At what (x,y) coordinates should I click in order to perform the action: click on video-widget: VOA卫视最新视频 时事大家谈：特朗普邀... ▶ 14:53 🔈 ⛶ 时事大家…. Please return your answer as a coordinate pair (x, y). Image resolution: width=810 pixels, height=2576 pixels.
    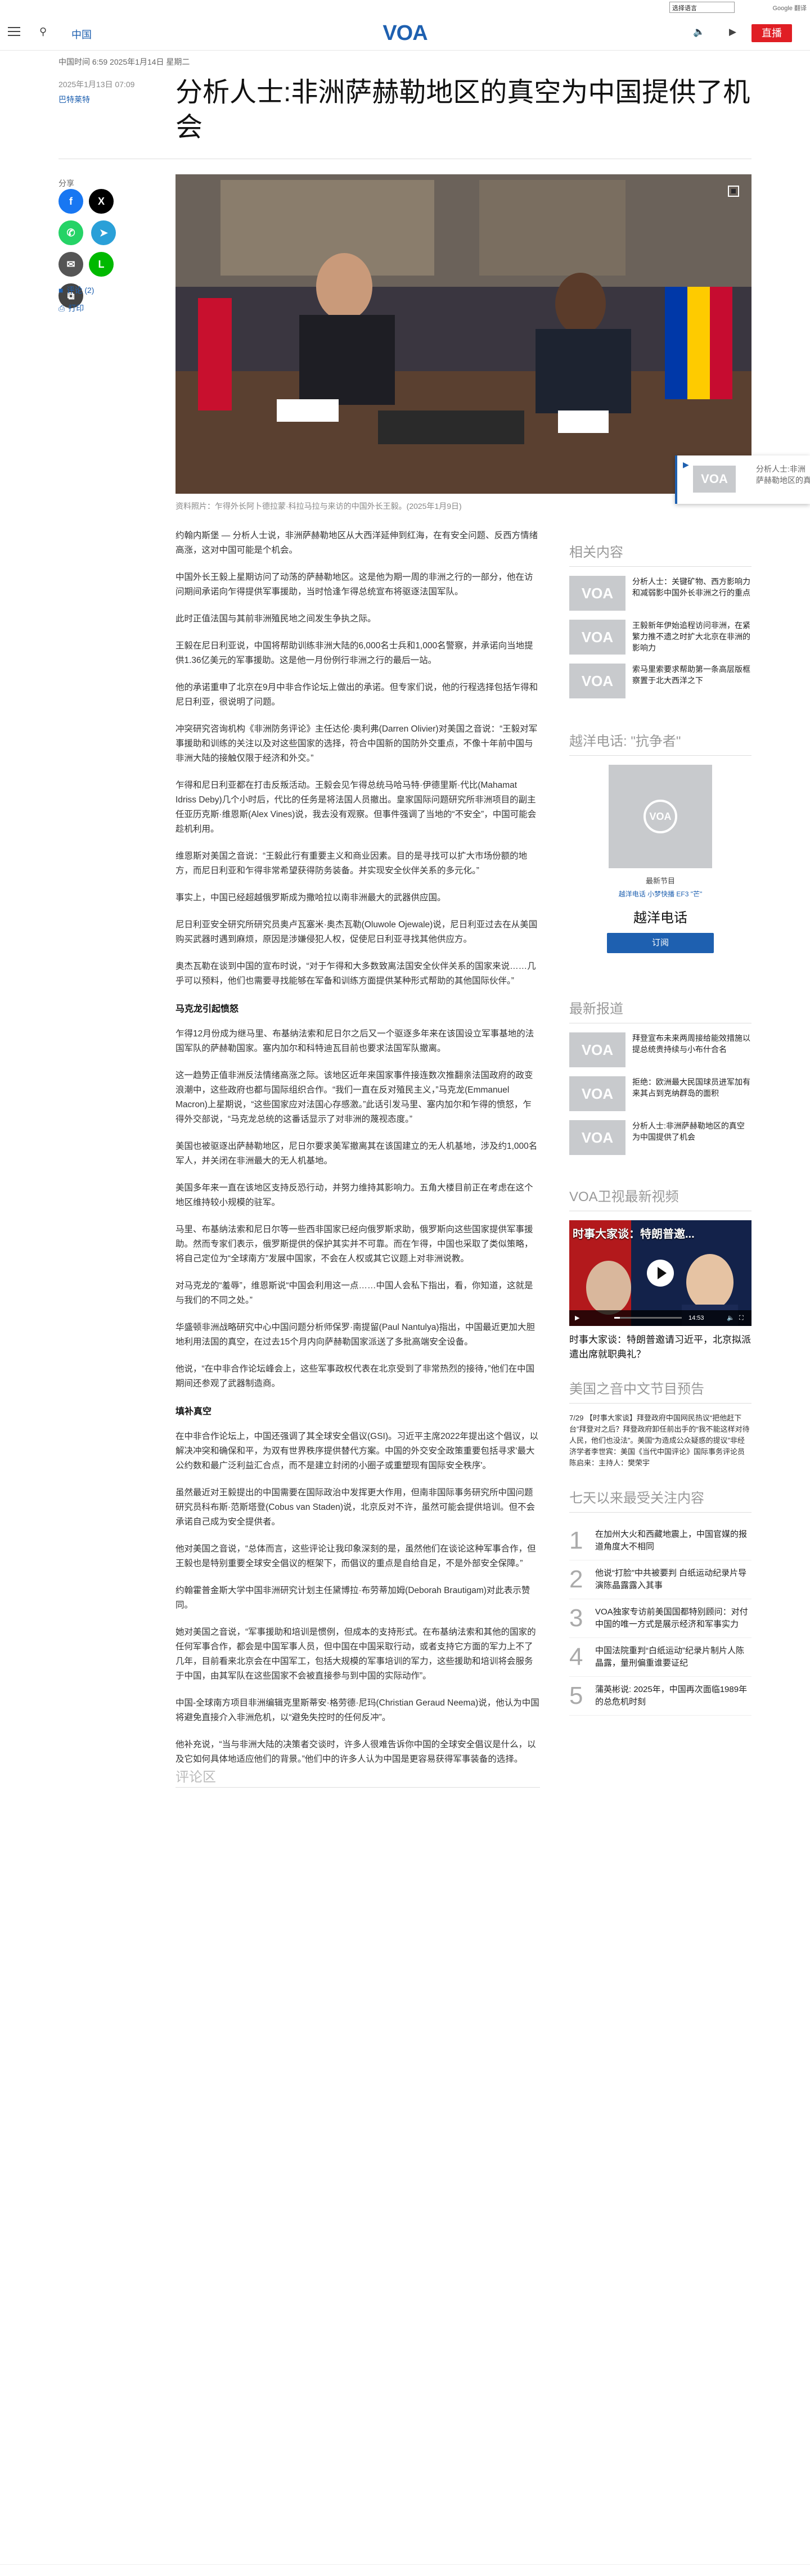
    Looking at the image, I should click on (660, 1273).